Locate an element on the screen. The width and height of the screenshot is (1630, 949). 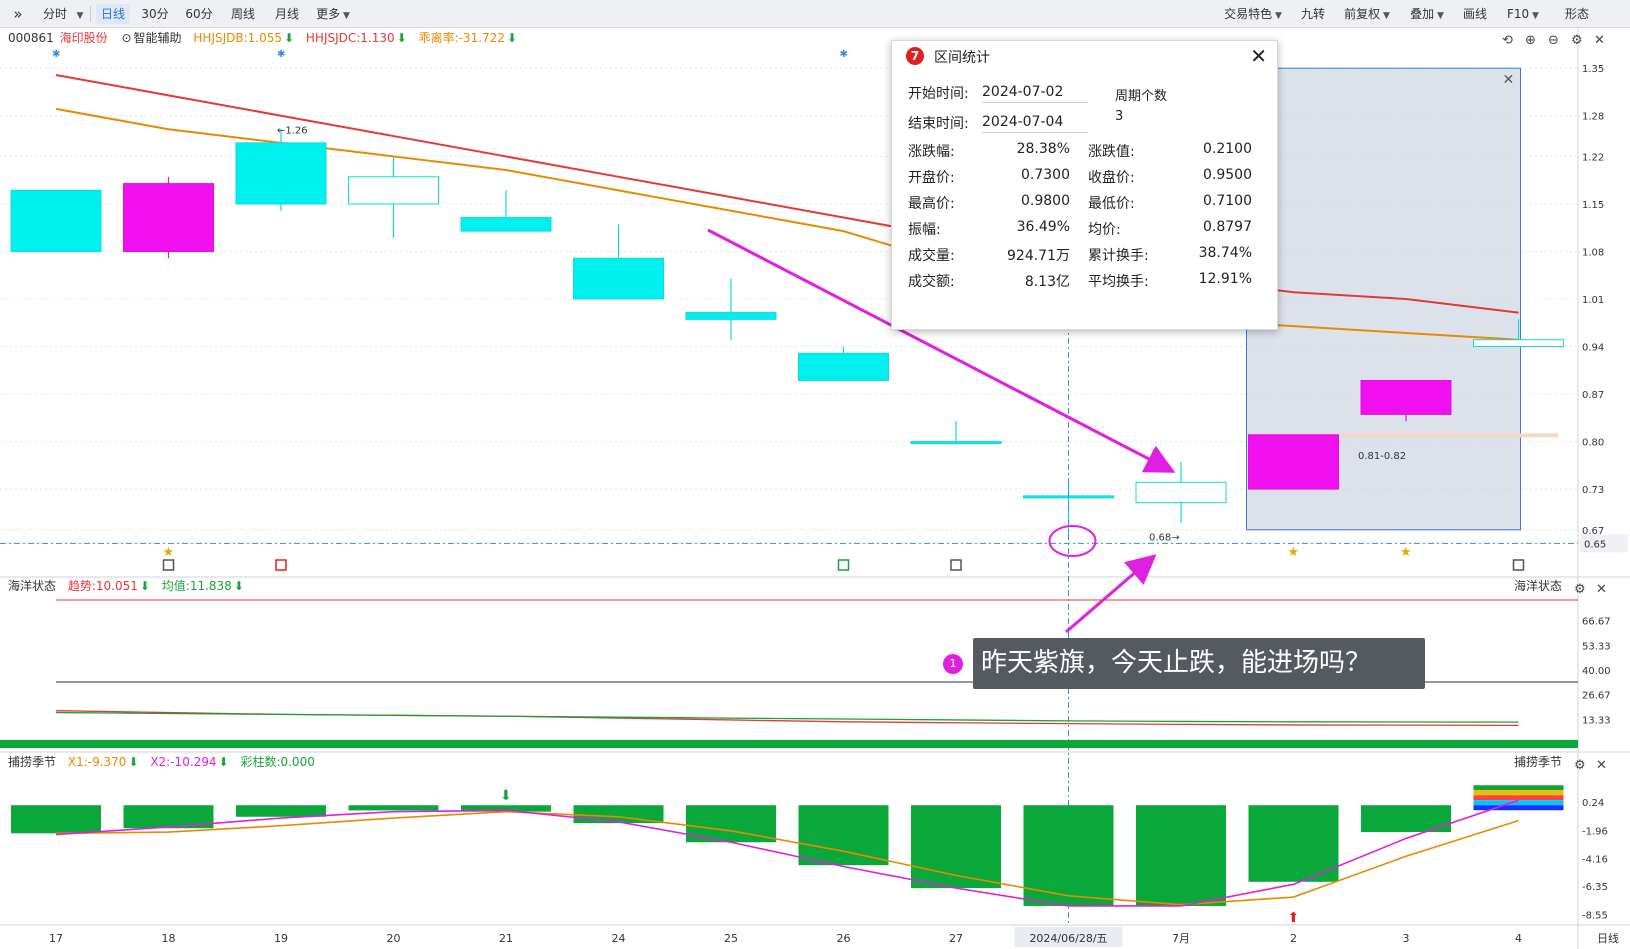
period-axis-label: 日线 is located at coordinates (1608, 938).